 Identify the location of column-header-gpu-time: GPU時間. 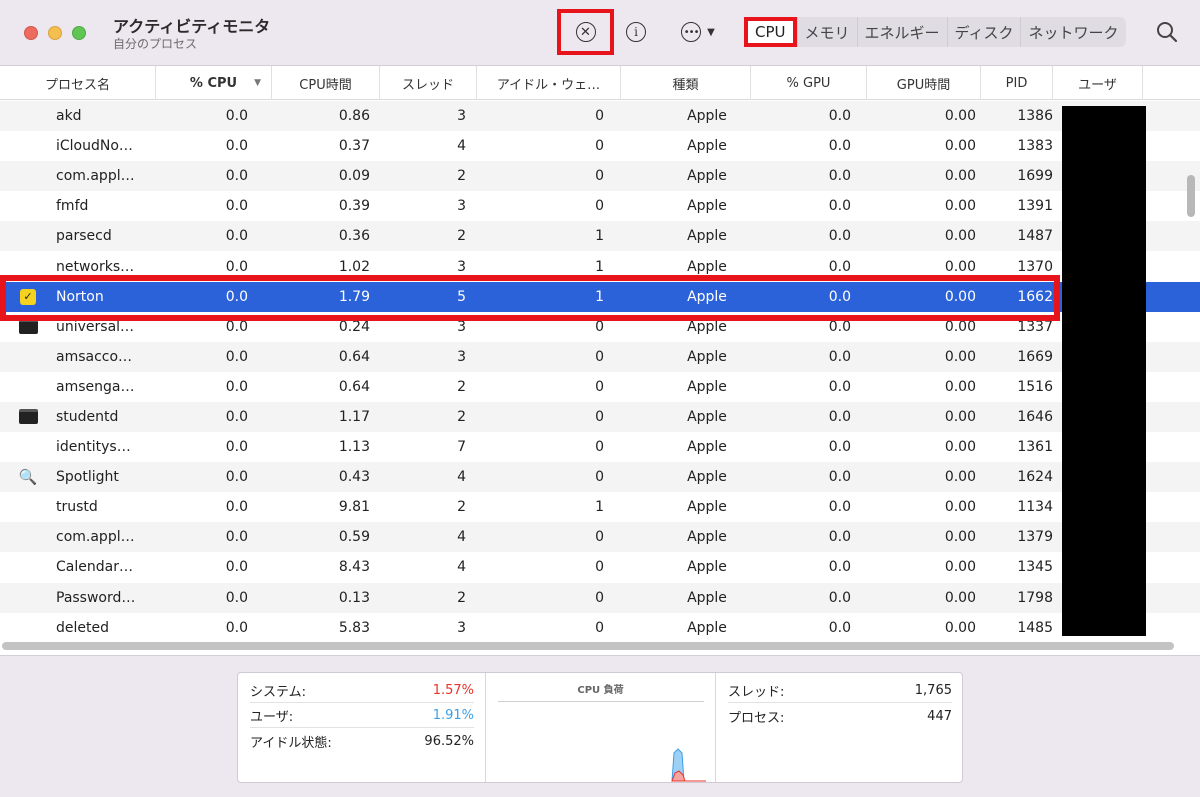
(924, 83).